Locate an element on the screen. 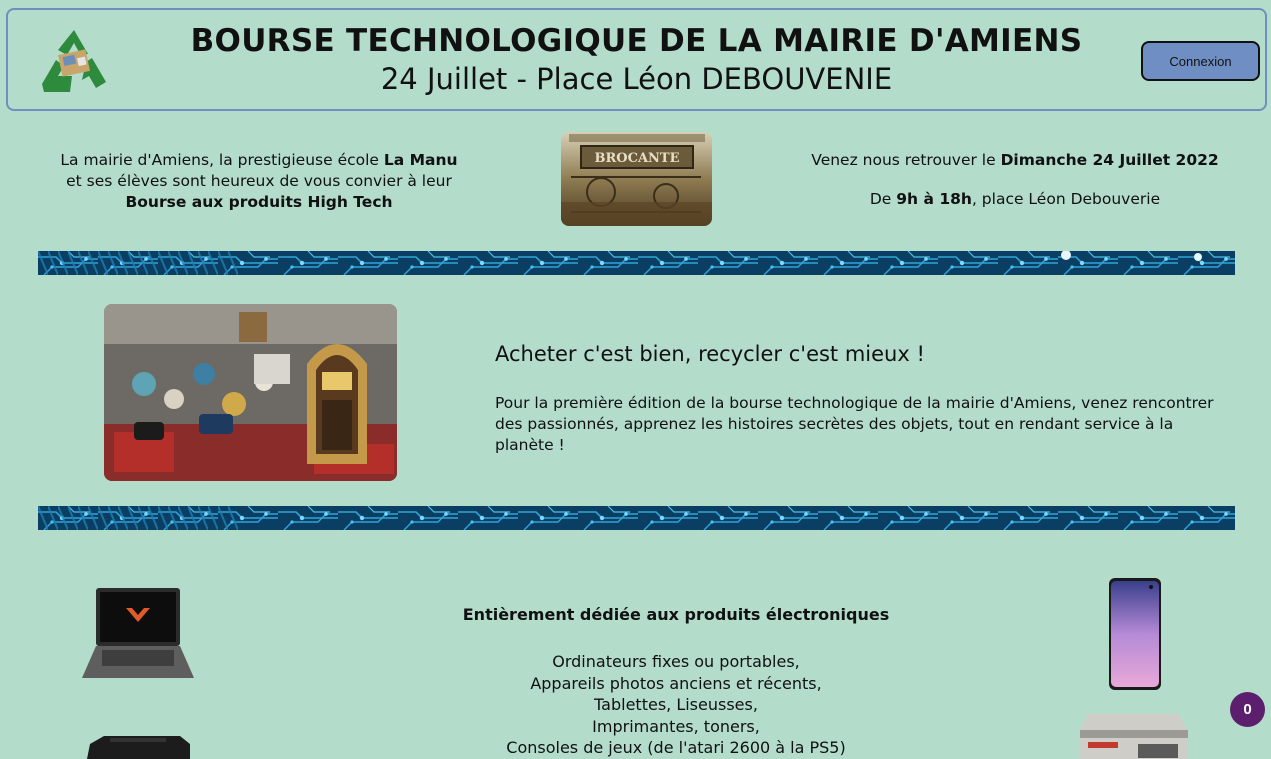 The height and width of the screenshot is (759, 1271). brocante-sign-text: BROCANTE is located at coordinates (636, 158).